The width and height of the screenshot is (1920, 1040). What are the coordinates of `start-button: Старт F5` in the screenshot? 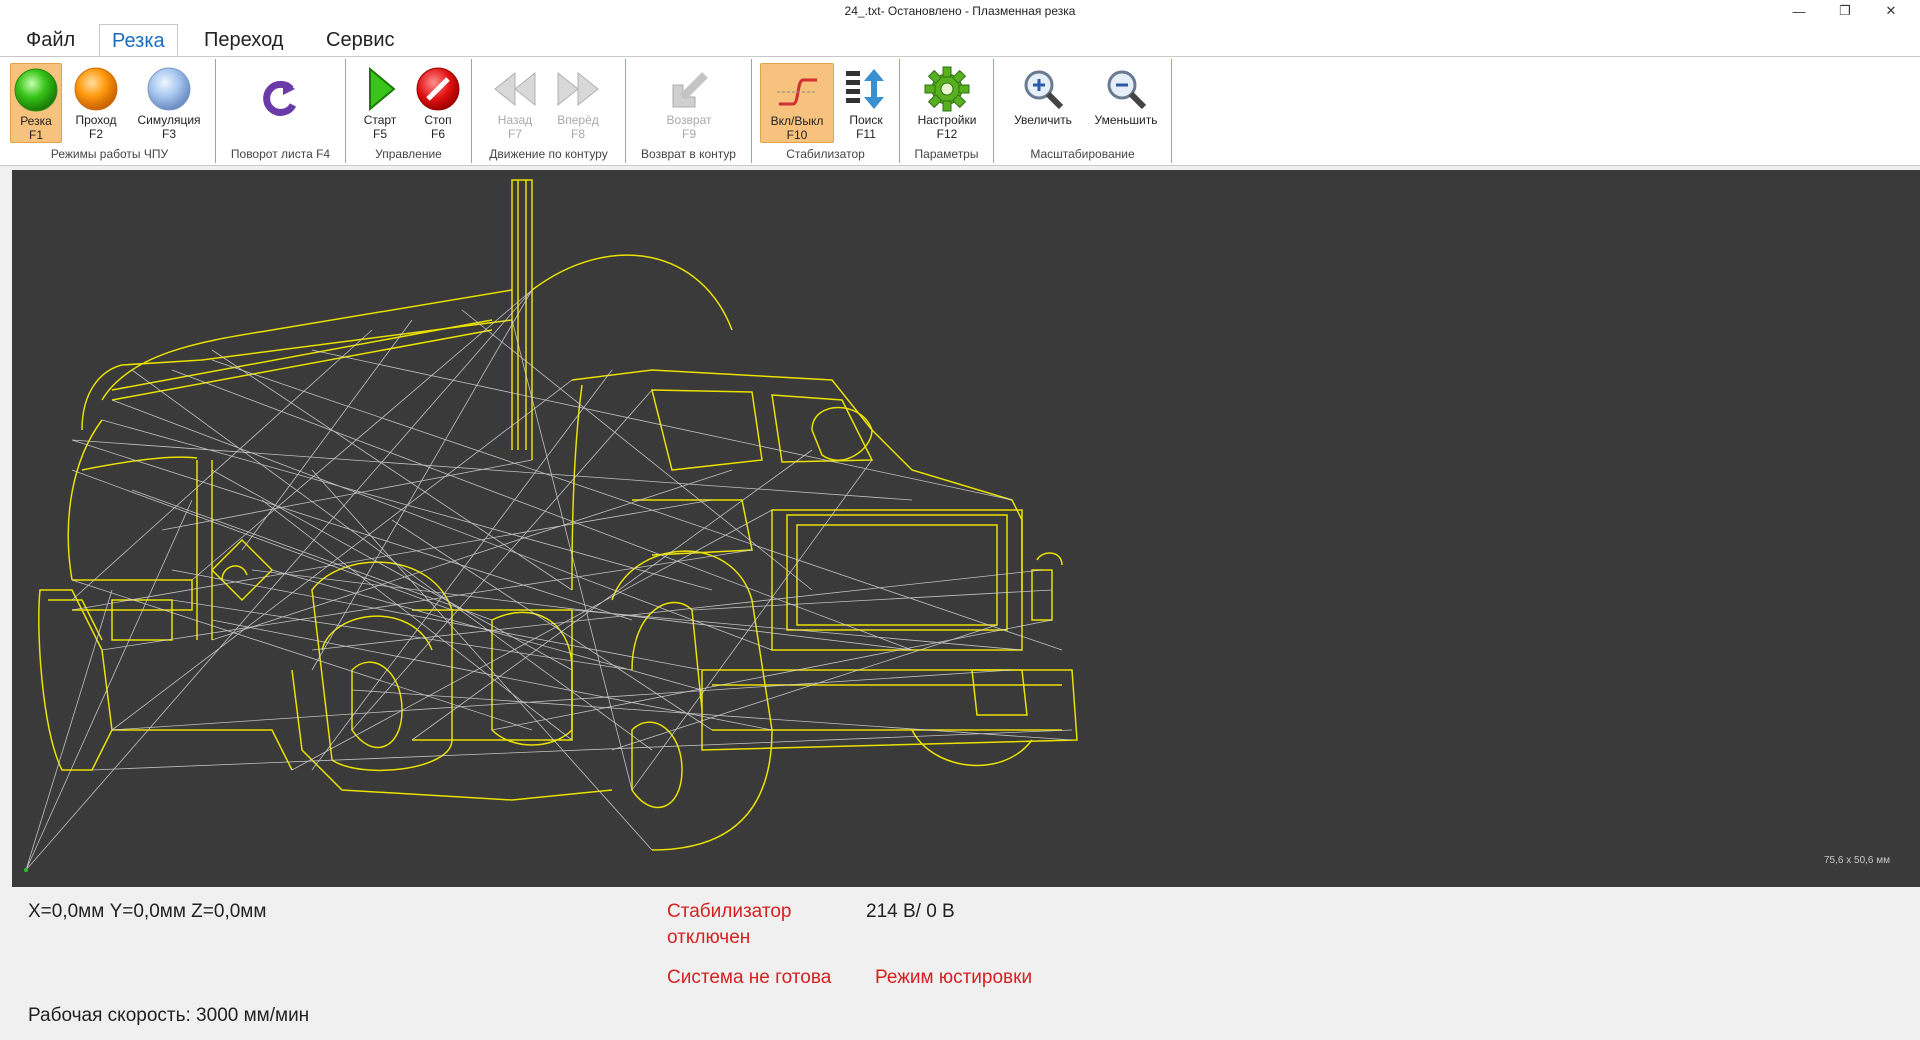 It's located at (380, 103).